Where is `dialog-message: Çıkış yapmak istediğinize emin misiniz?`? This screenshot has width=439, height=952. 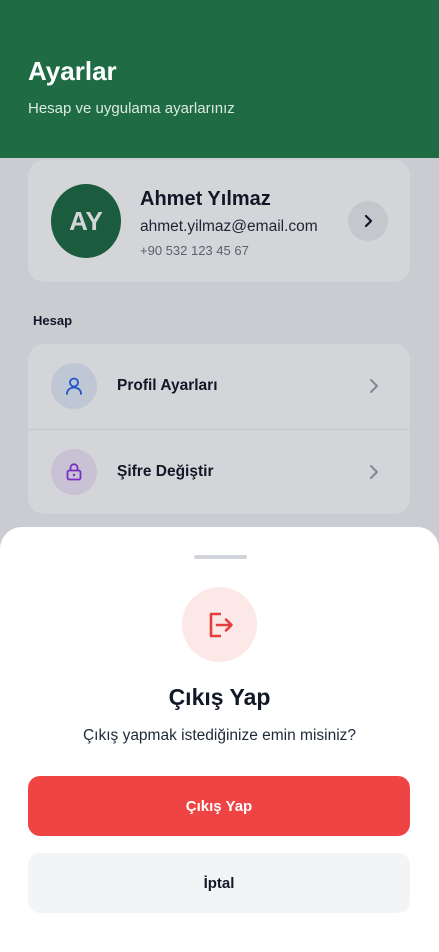
dialog-message: Çıkış yapmak istediğinize emin misiniz? is located at coordinates (219, 735).